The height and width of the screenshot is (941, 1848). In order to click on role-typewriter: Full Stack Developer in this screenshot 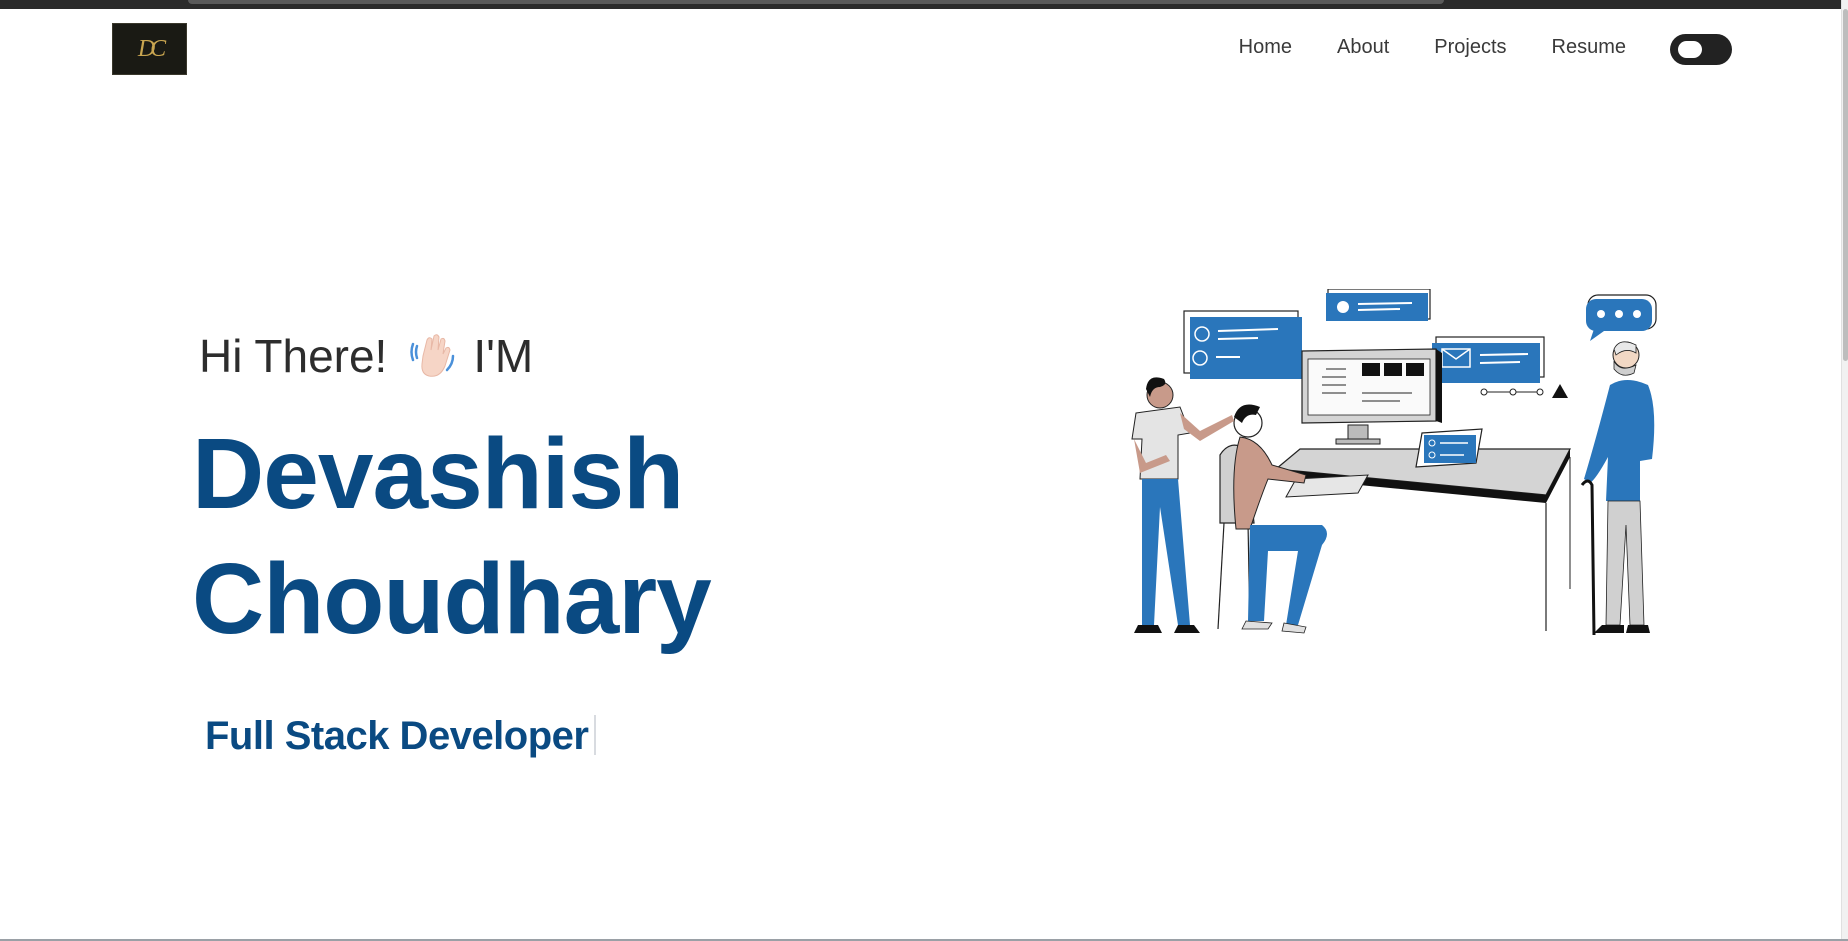, I will do `click(401, 736)`.